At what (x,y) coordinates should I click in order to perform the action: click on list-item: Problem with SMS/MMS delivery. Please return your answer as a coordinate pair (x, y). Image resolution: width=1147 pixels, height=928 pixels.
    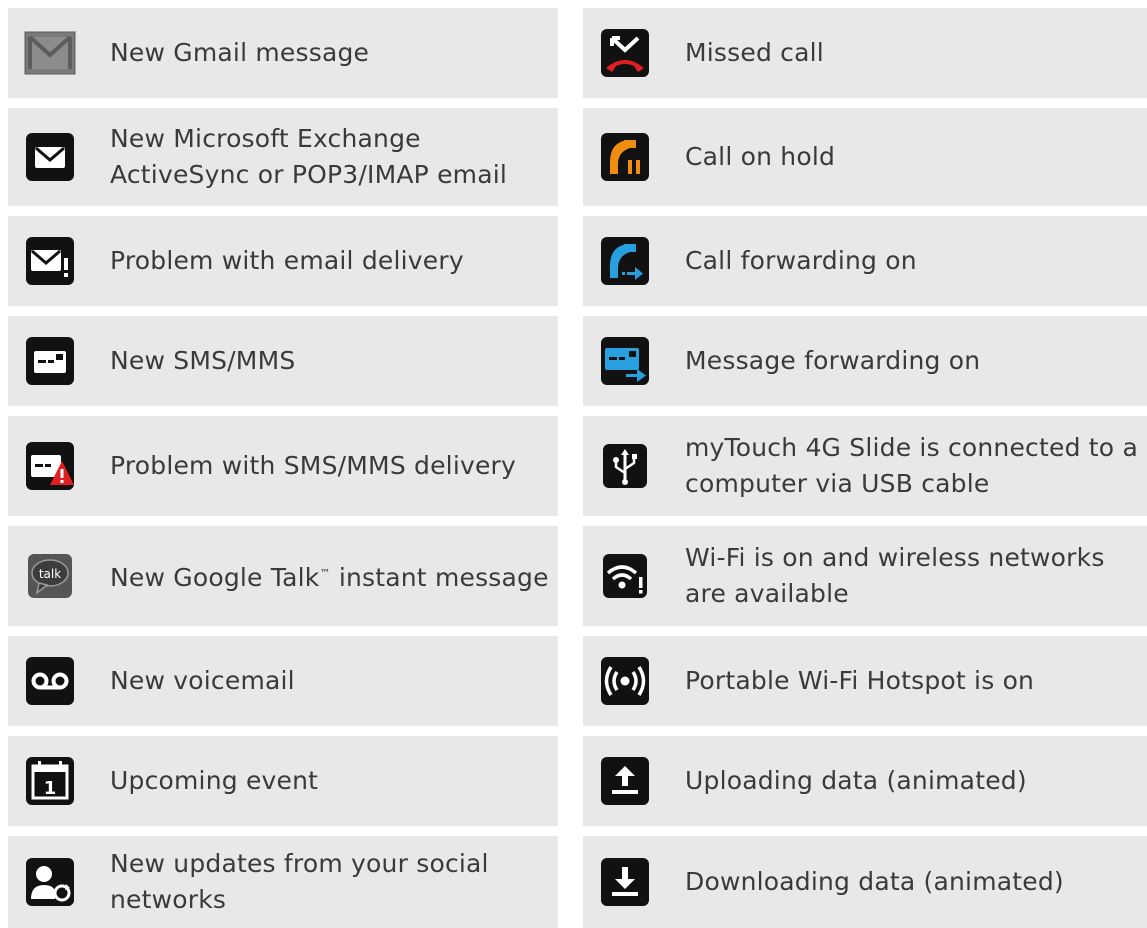
    Looking at the image, I should click on (283, 466).